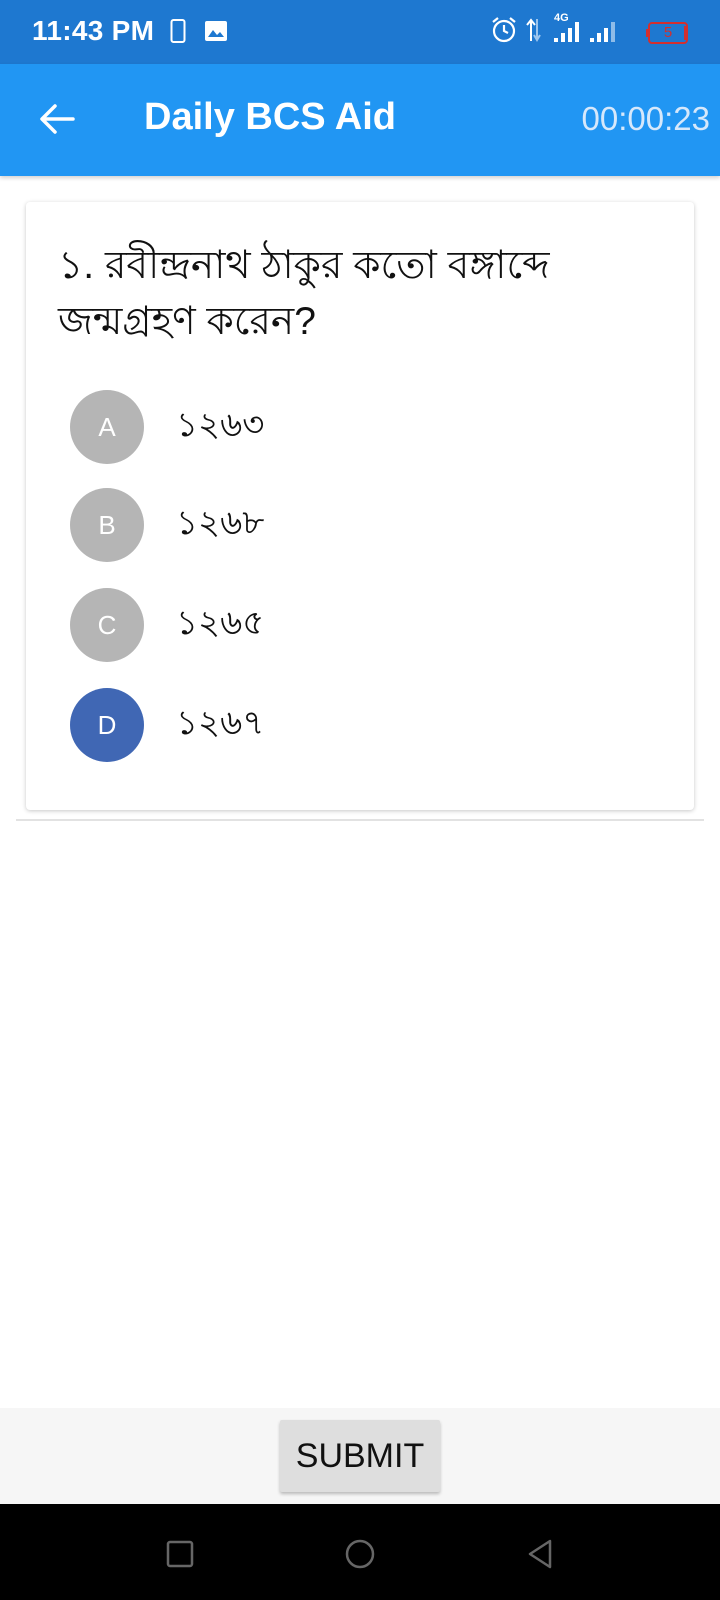 The height and width of the screenshot is (1600, 720). Describe the element at coordinates (107, 525) in the screenshot. I see `option-letter-circle: B` at that location.